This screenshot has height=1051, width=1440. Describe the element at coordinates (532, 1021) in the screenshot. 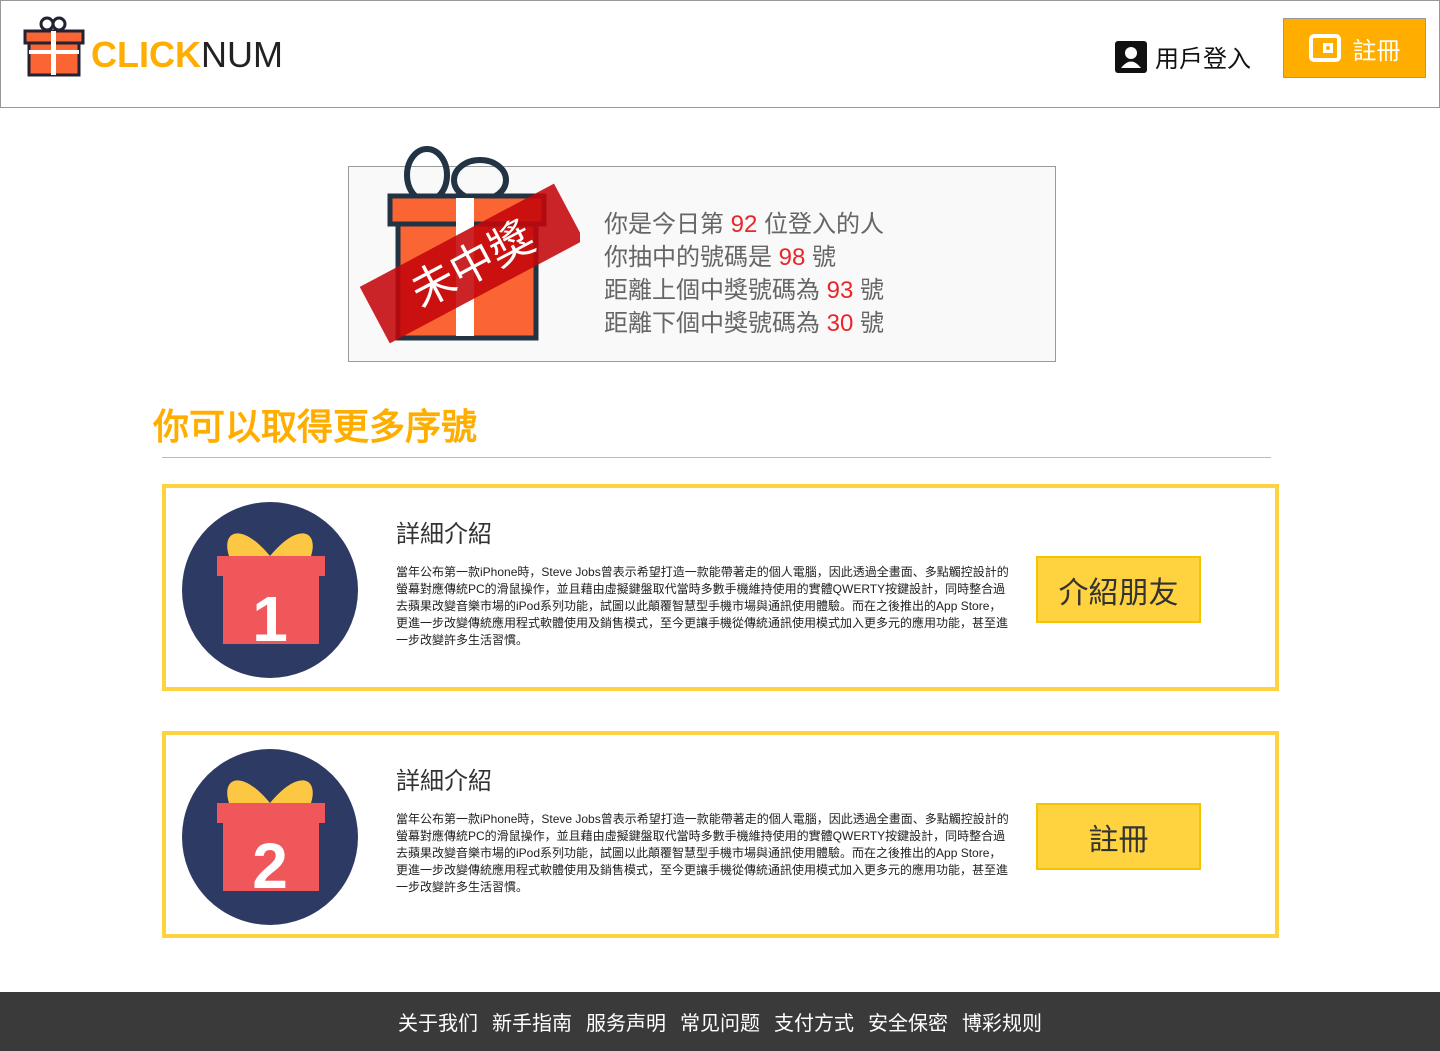

I see `footer-link-guide: 新手指南` at that location.